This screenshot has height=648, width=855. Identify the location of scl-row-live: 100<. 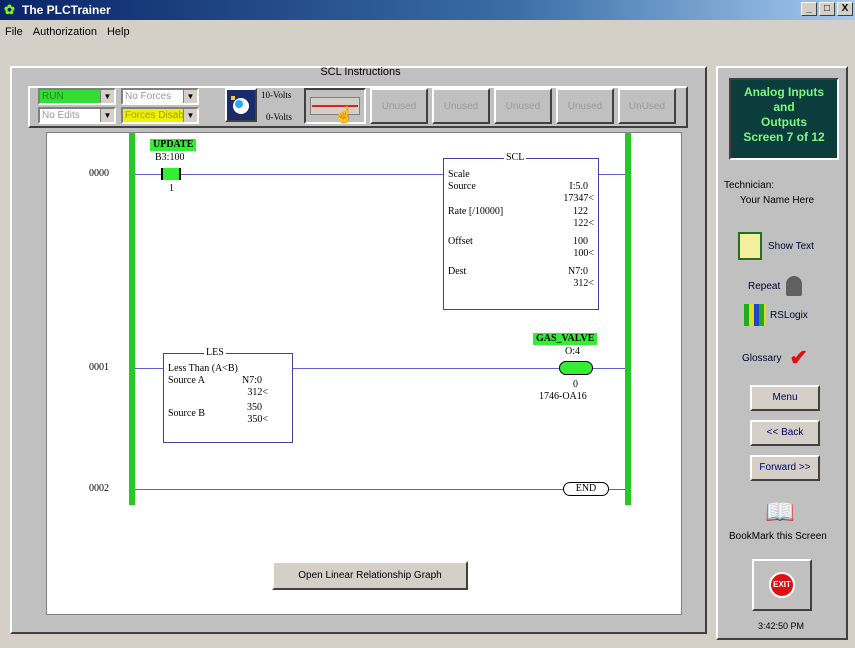
(583, 253).